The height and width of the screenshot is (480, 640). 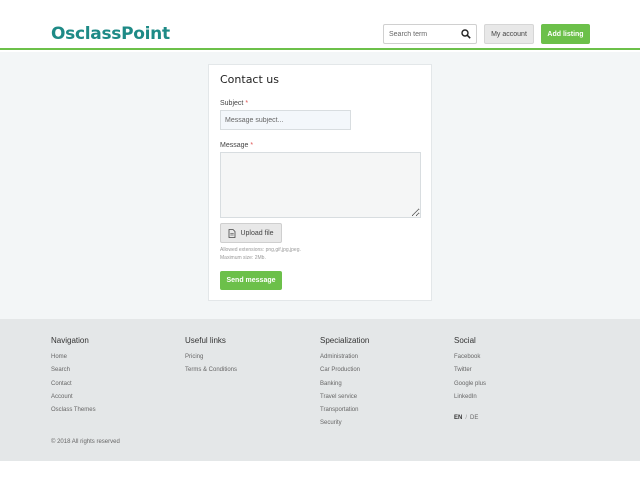 I want to click on footer-link-osclass-themes: Osclass Themes, so click(x=73, y=412).